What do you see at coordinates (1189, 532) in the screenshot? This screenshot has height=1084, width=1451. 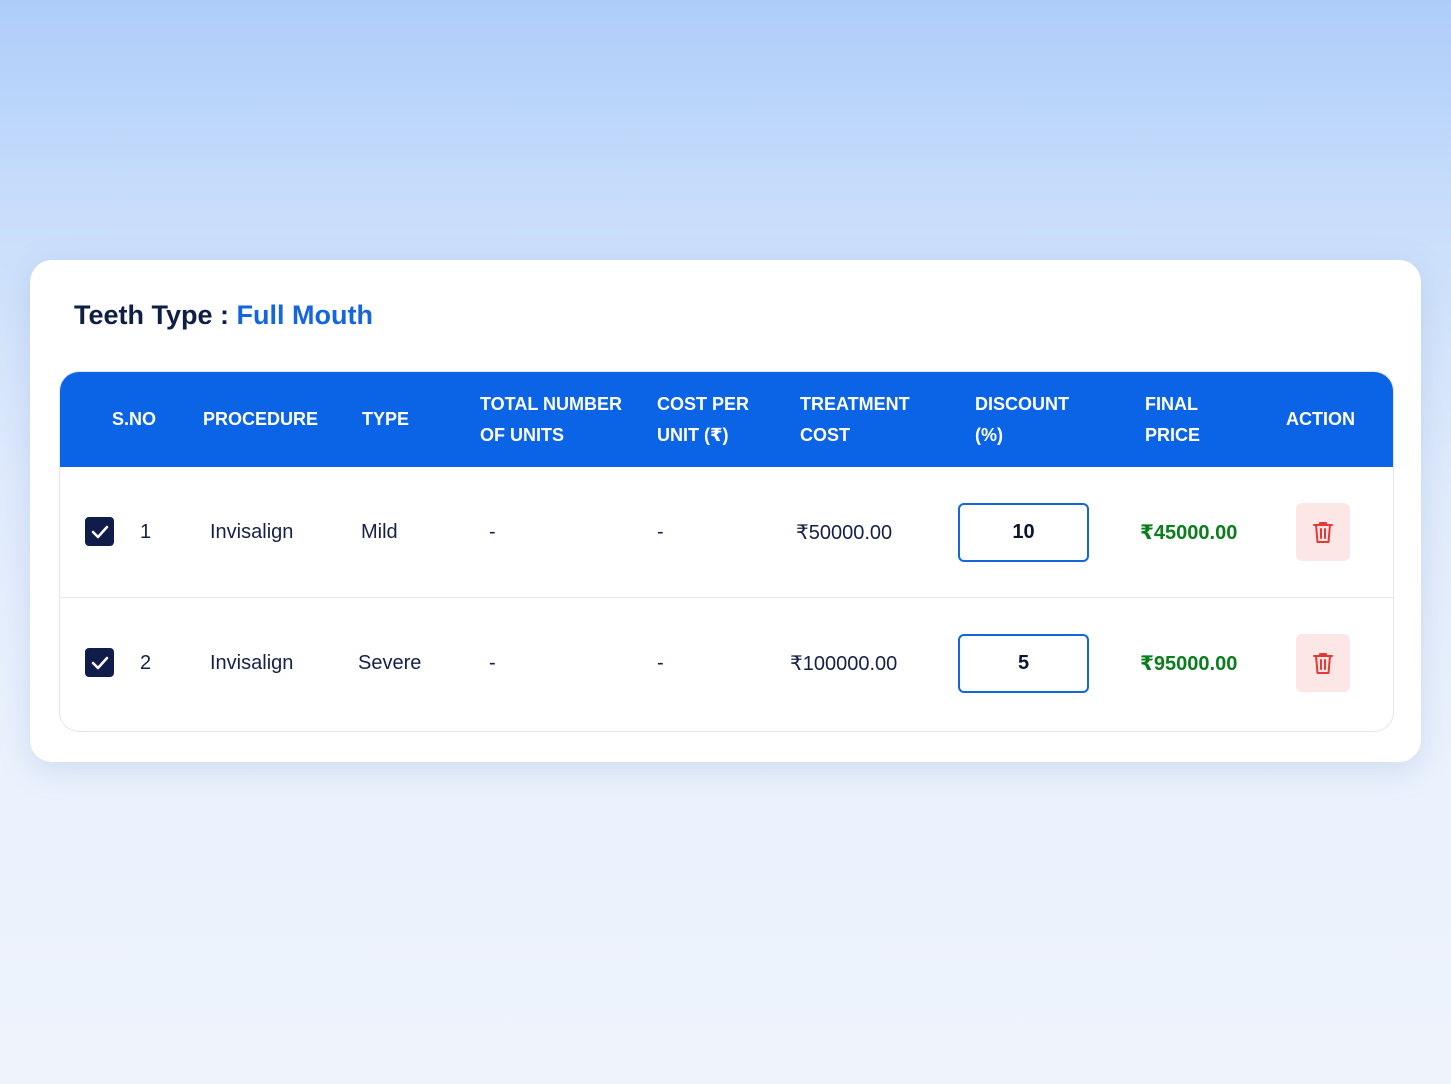 I see `cell-final-price: ₹45000.00` at bounding box center [1189, 532].